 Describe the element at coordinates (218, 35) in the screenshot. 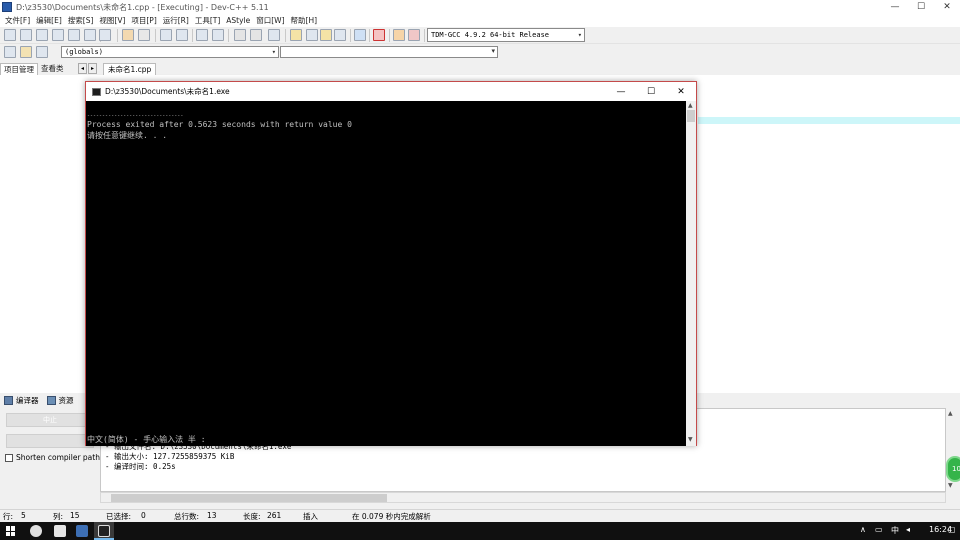

I see `toggle-bookmark-icon` at that location.